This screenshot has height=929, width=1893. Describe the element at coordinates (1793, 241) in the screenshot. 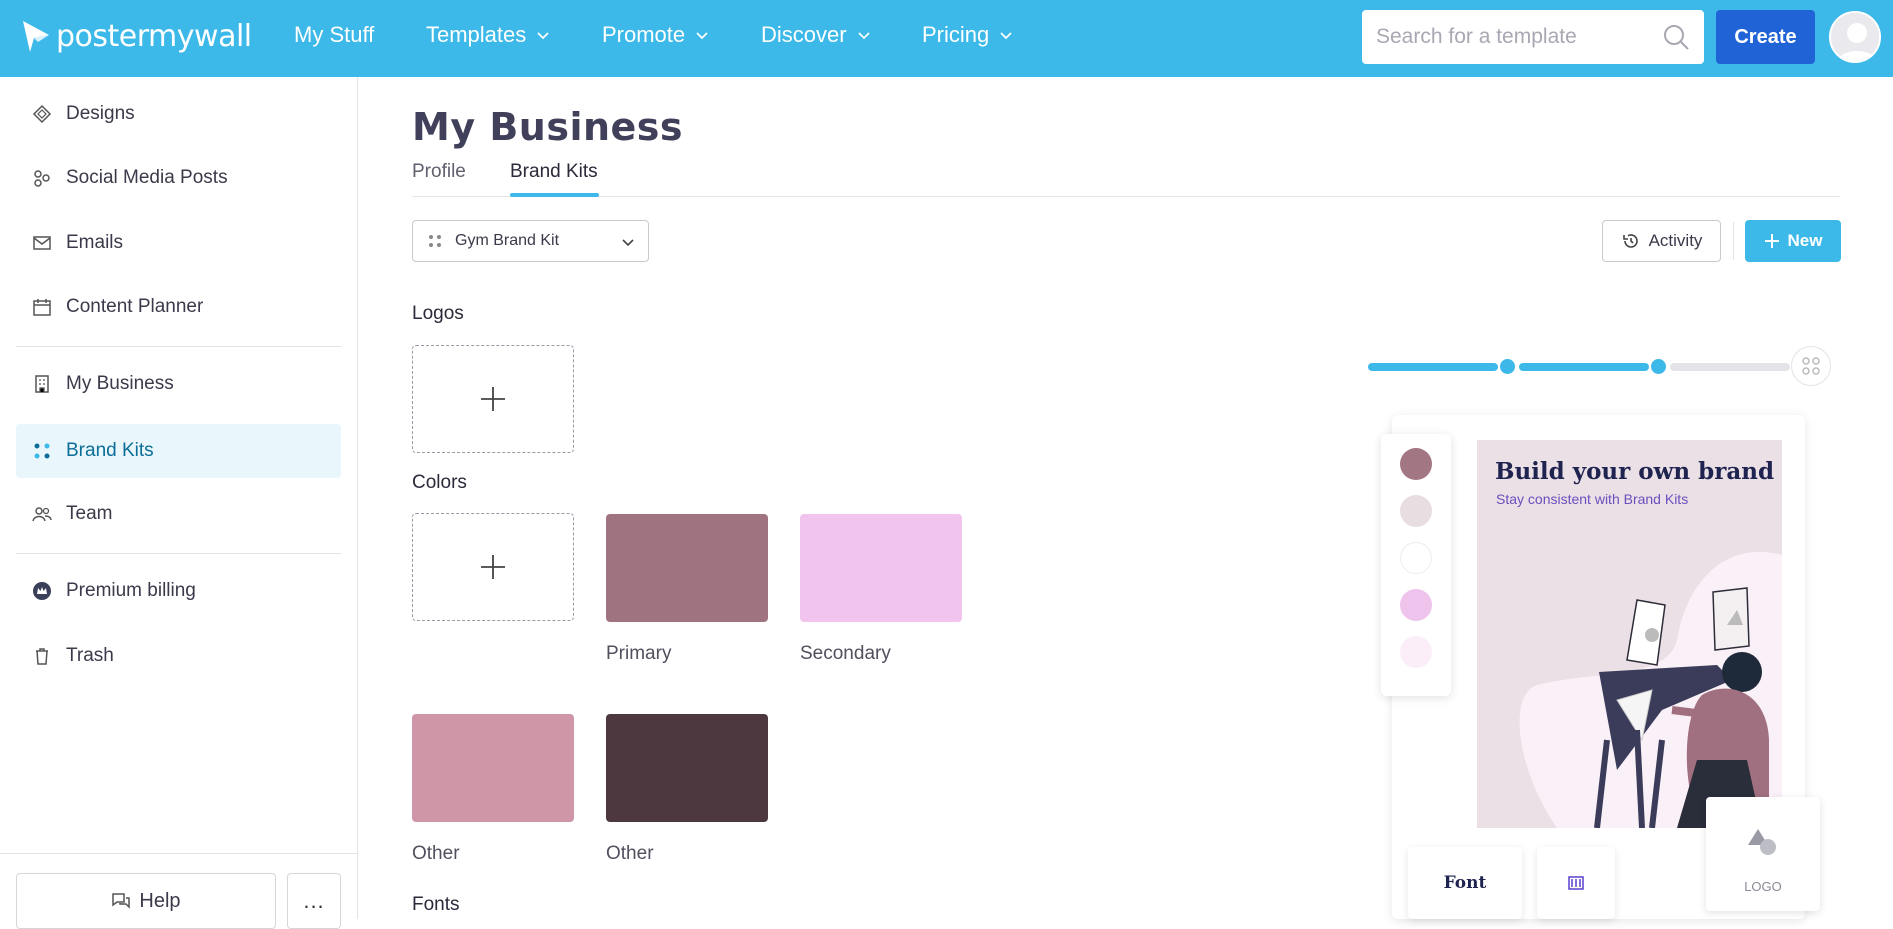

I see `new-brand-kit-button: New` at that location.